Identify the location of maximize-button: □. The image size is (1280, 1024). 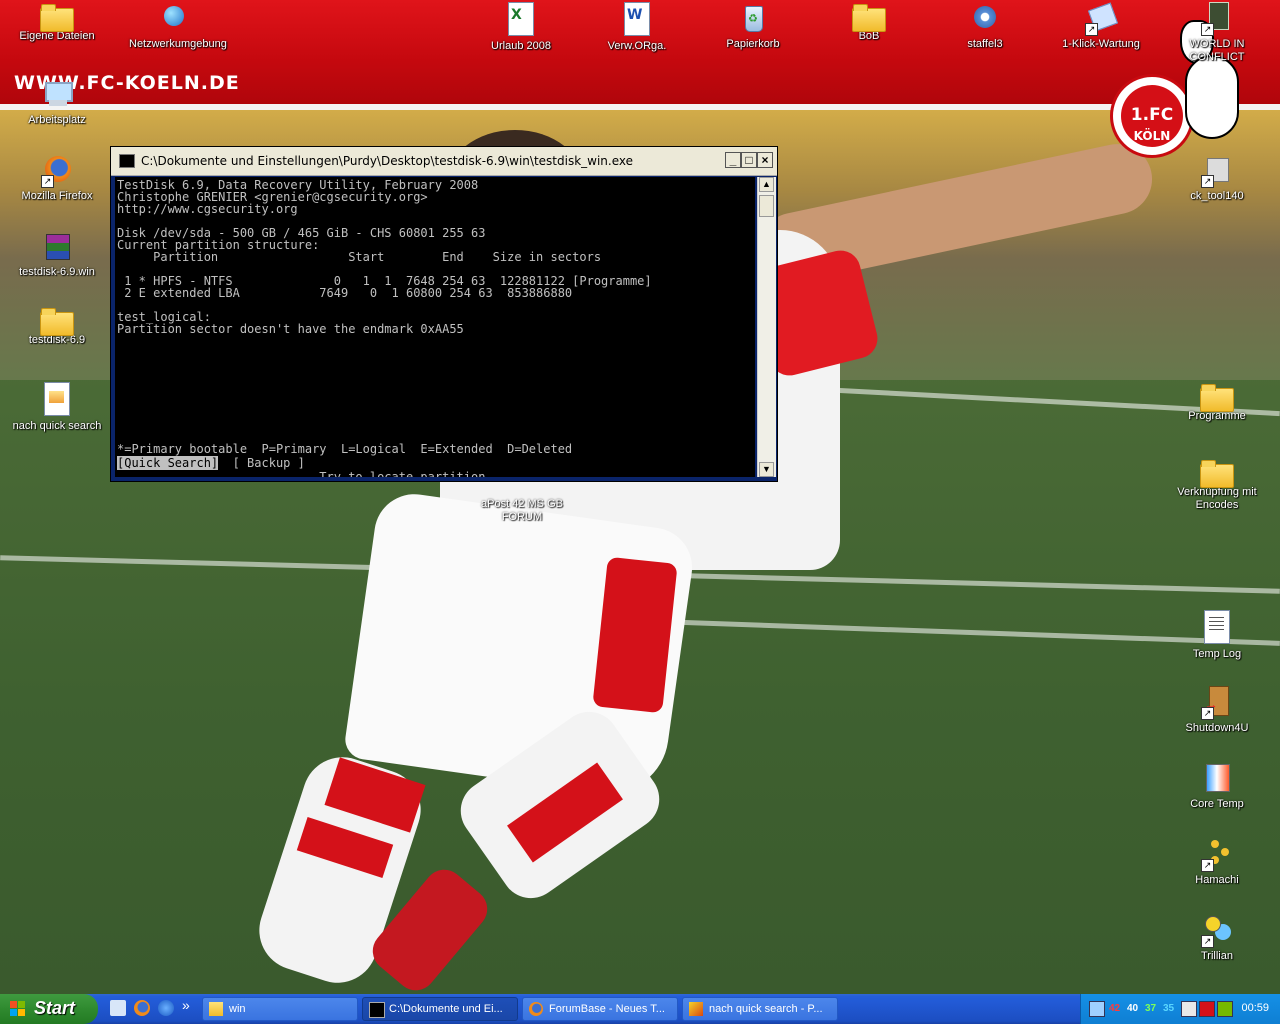
(749, 160).